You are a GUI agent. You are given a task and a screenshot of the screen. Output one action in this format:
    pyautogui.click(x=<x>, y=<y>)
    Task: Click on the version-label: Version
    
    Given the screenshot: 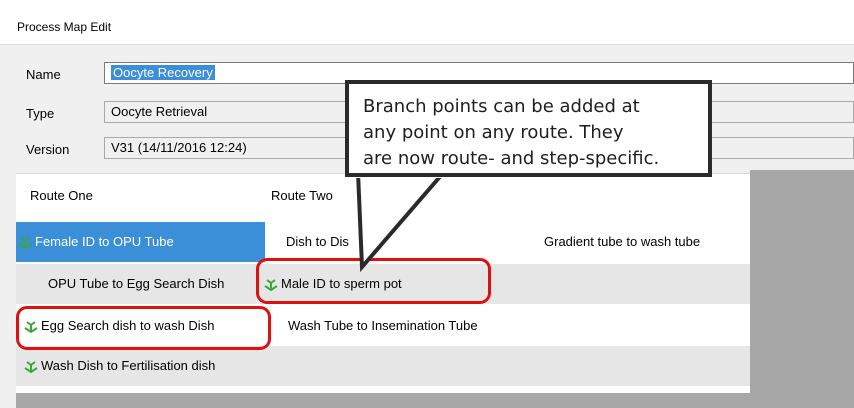 What is the action you would take?
    pyautogui.click(x=48, y=149)
    